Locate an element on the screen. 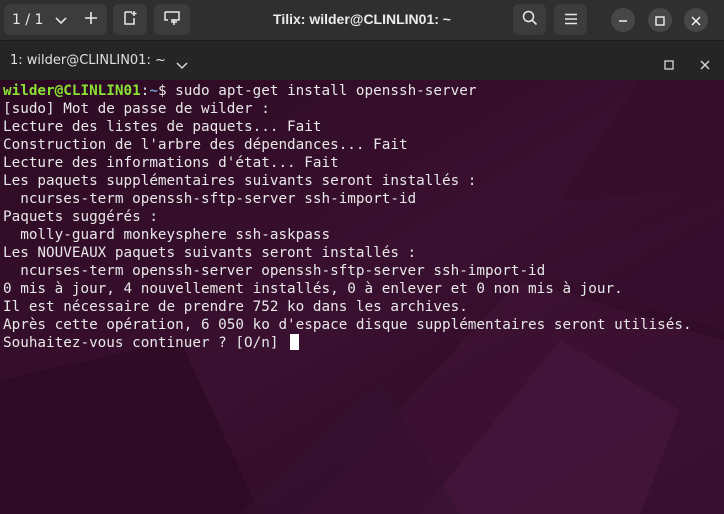  maximize-icon is located at coordinates (660, 20).